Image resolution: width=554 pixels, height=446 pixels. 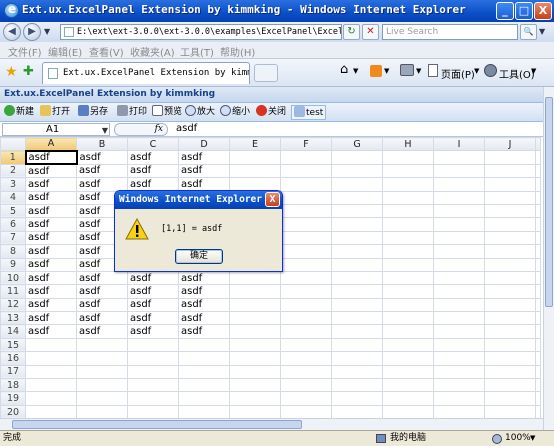 I want to click on cell-h2, so click(x=408, y=171).